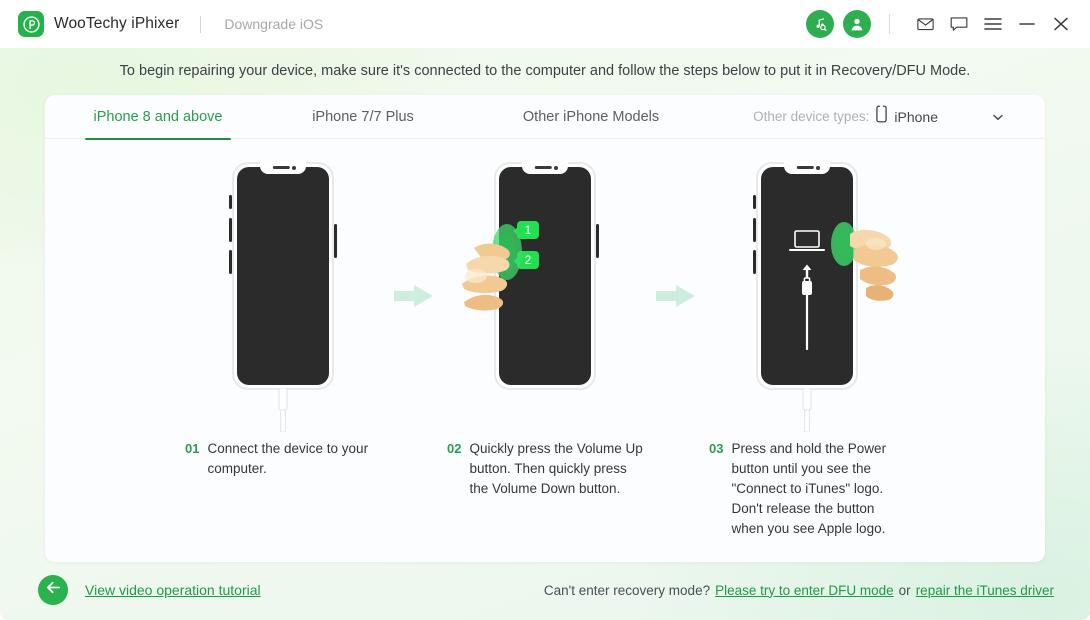 This screenshot has width=1090, height=620. What do you see at coordinates (627, 590) in the screenshot?
I see `help-question: Can't enter recovery mode?` at bounding box center [627, 590].